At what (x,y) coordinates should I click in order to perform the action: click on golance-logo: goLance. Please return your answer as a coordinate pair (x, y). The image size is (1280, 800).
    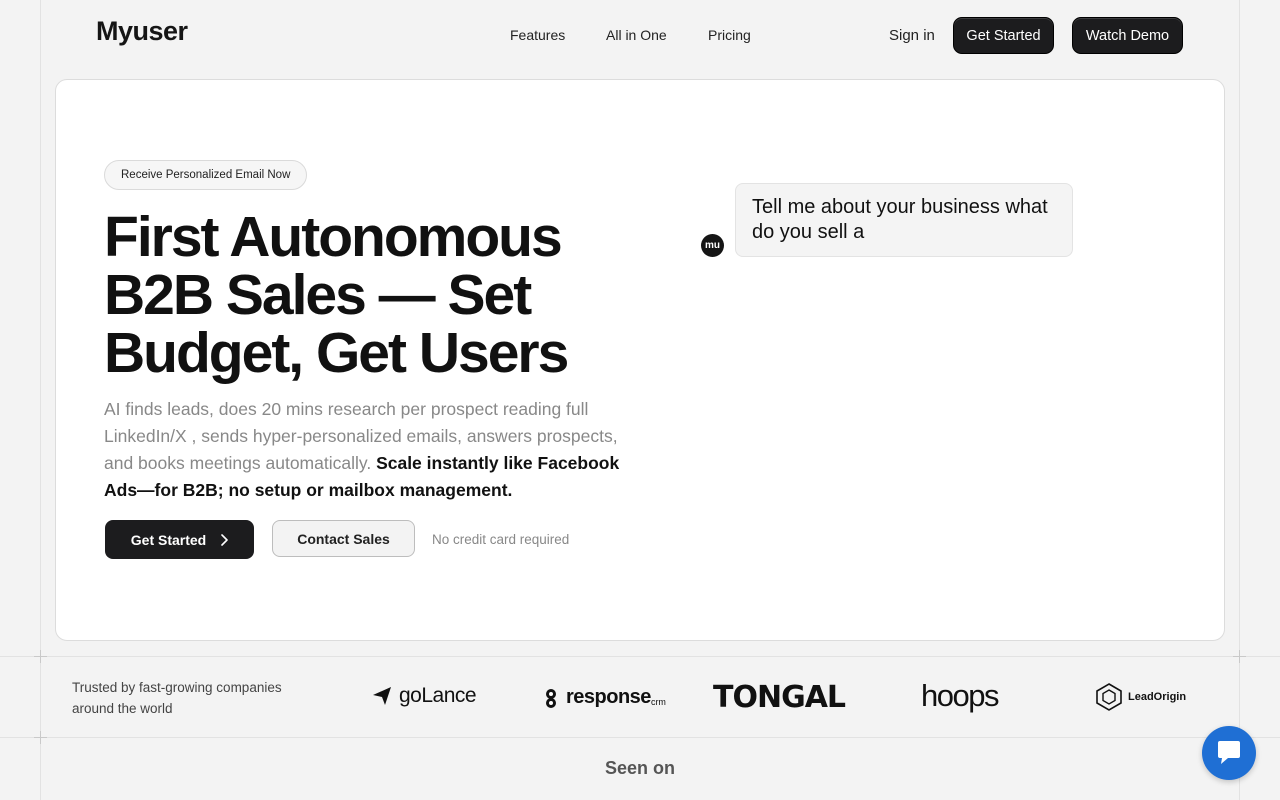
    Looking at the image, I should click on (424, 696).